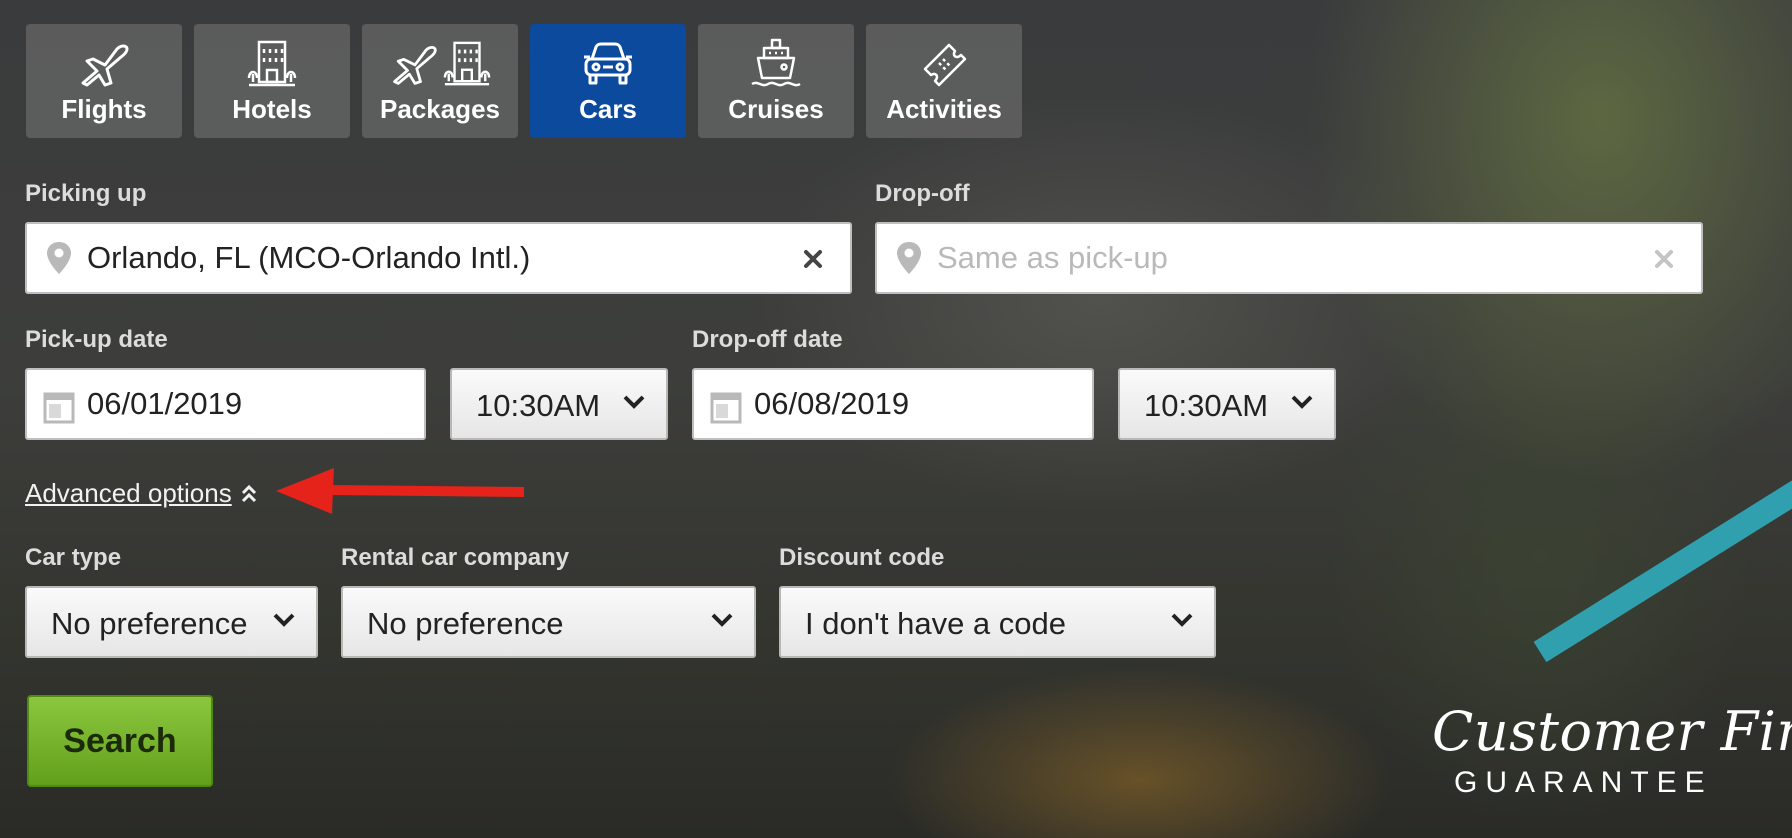 The image size is (1792, 838). I want to click on car-type-select: No preference, so click(171, 622).